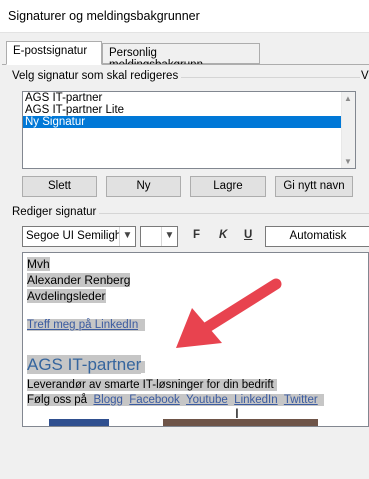 The width and height of the screenshot is (369, 479). I want to click on italic-button: K, so click(223, 235).